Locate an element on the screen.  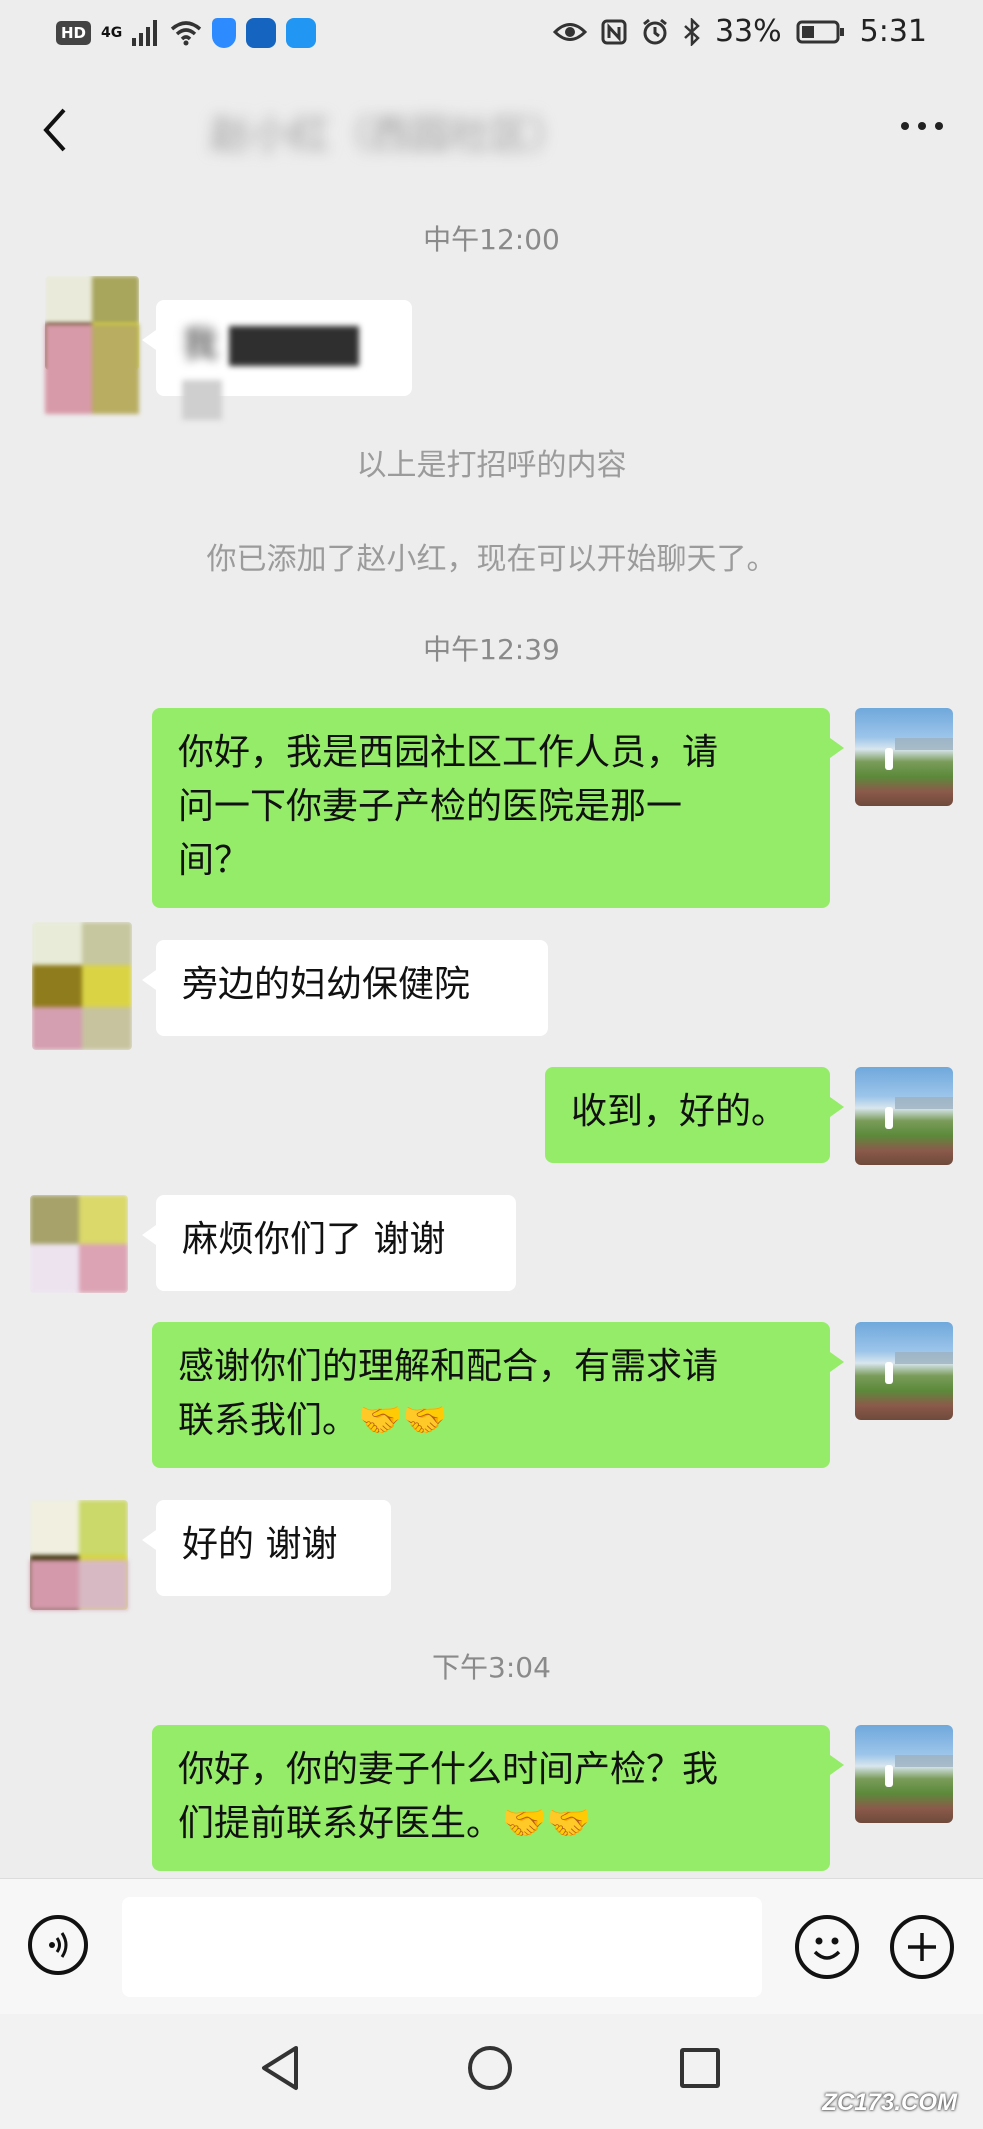
message-text: 麻烦你们了 谢谢 is located at coordinates (314, 1239).